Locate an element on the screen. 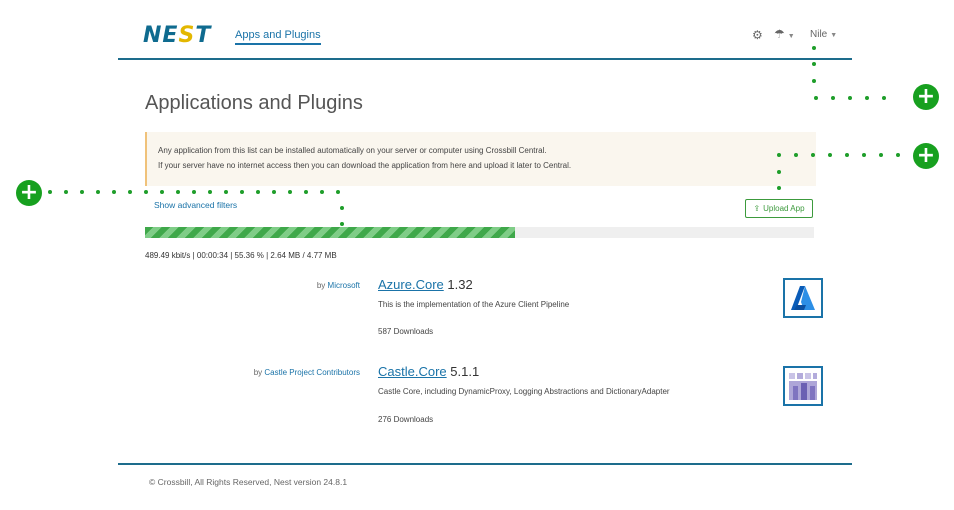 This screenshot has width=954, height=510. app-name: Castle.Core 5.1.1 is located at coordinates (428, 371).